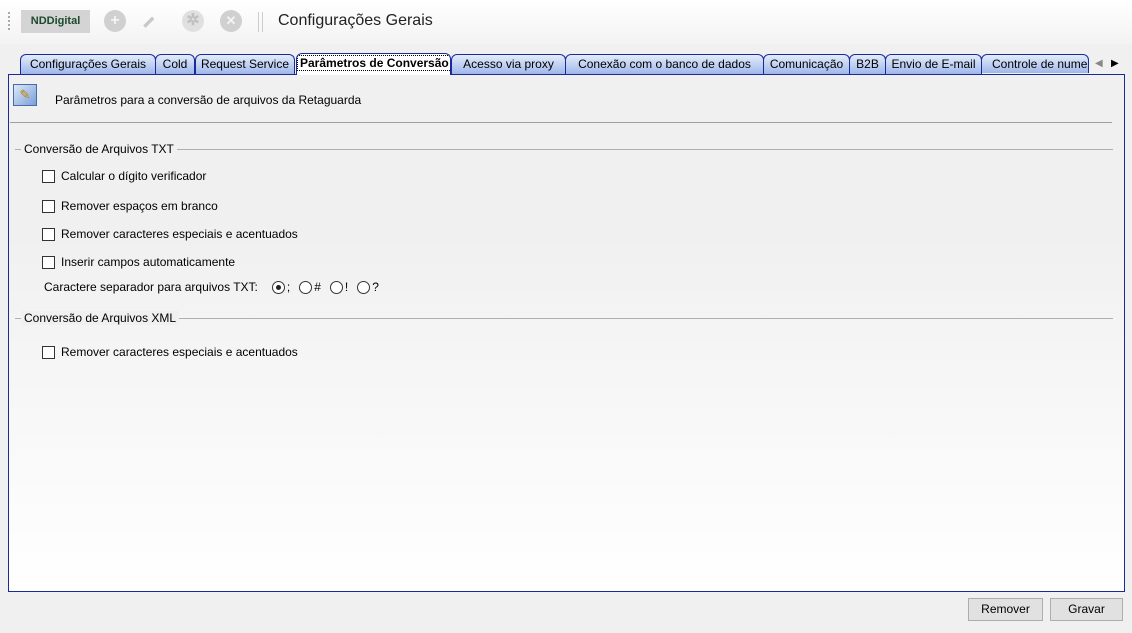 This screenshot has width=1132, height=633. I want to click on save-button: Gravar, so click(1086, 609).